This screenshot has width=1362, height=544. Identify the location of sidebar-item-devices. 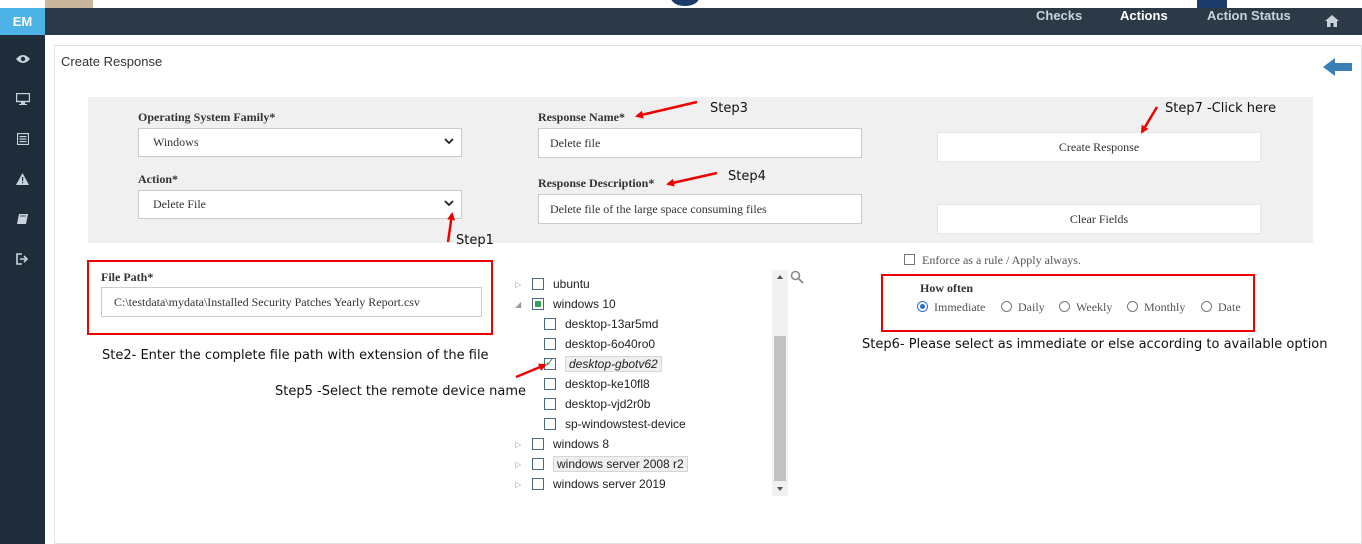
(22, 99).